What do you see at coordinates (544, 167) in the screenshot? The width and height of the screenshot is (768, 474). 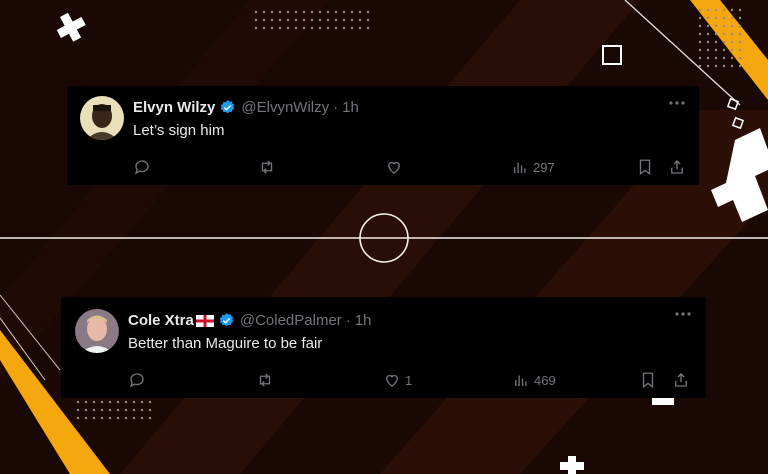 I see `view-count: 297` at bounding box center [544, 167].